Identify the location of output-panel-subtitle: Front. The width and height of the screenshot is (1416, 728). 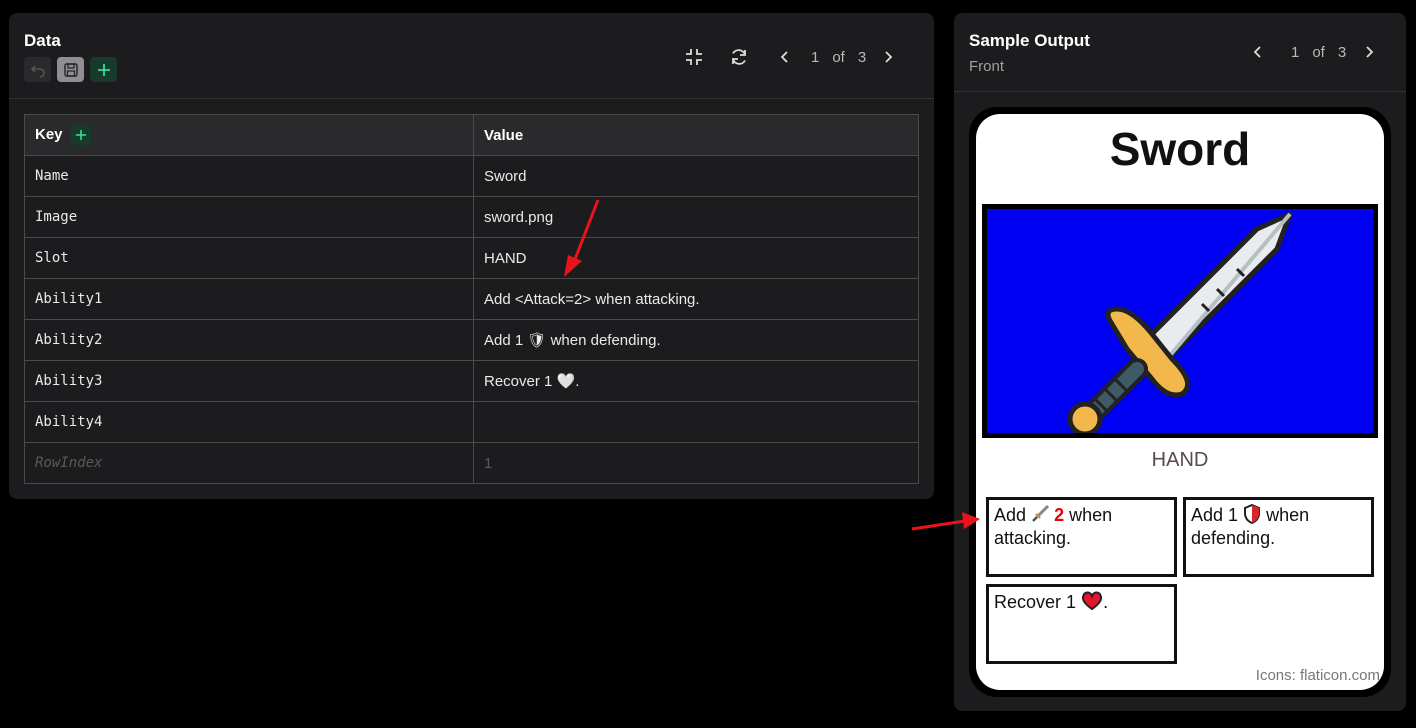
(987, 66).